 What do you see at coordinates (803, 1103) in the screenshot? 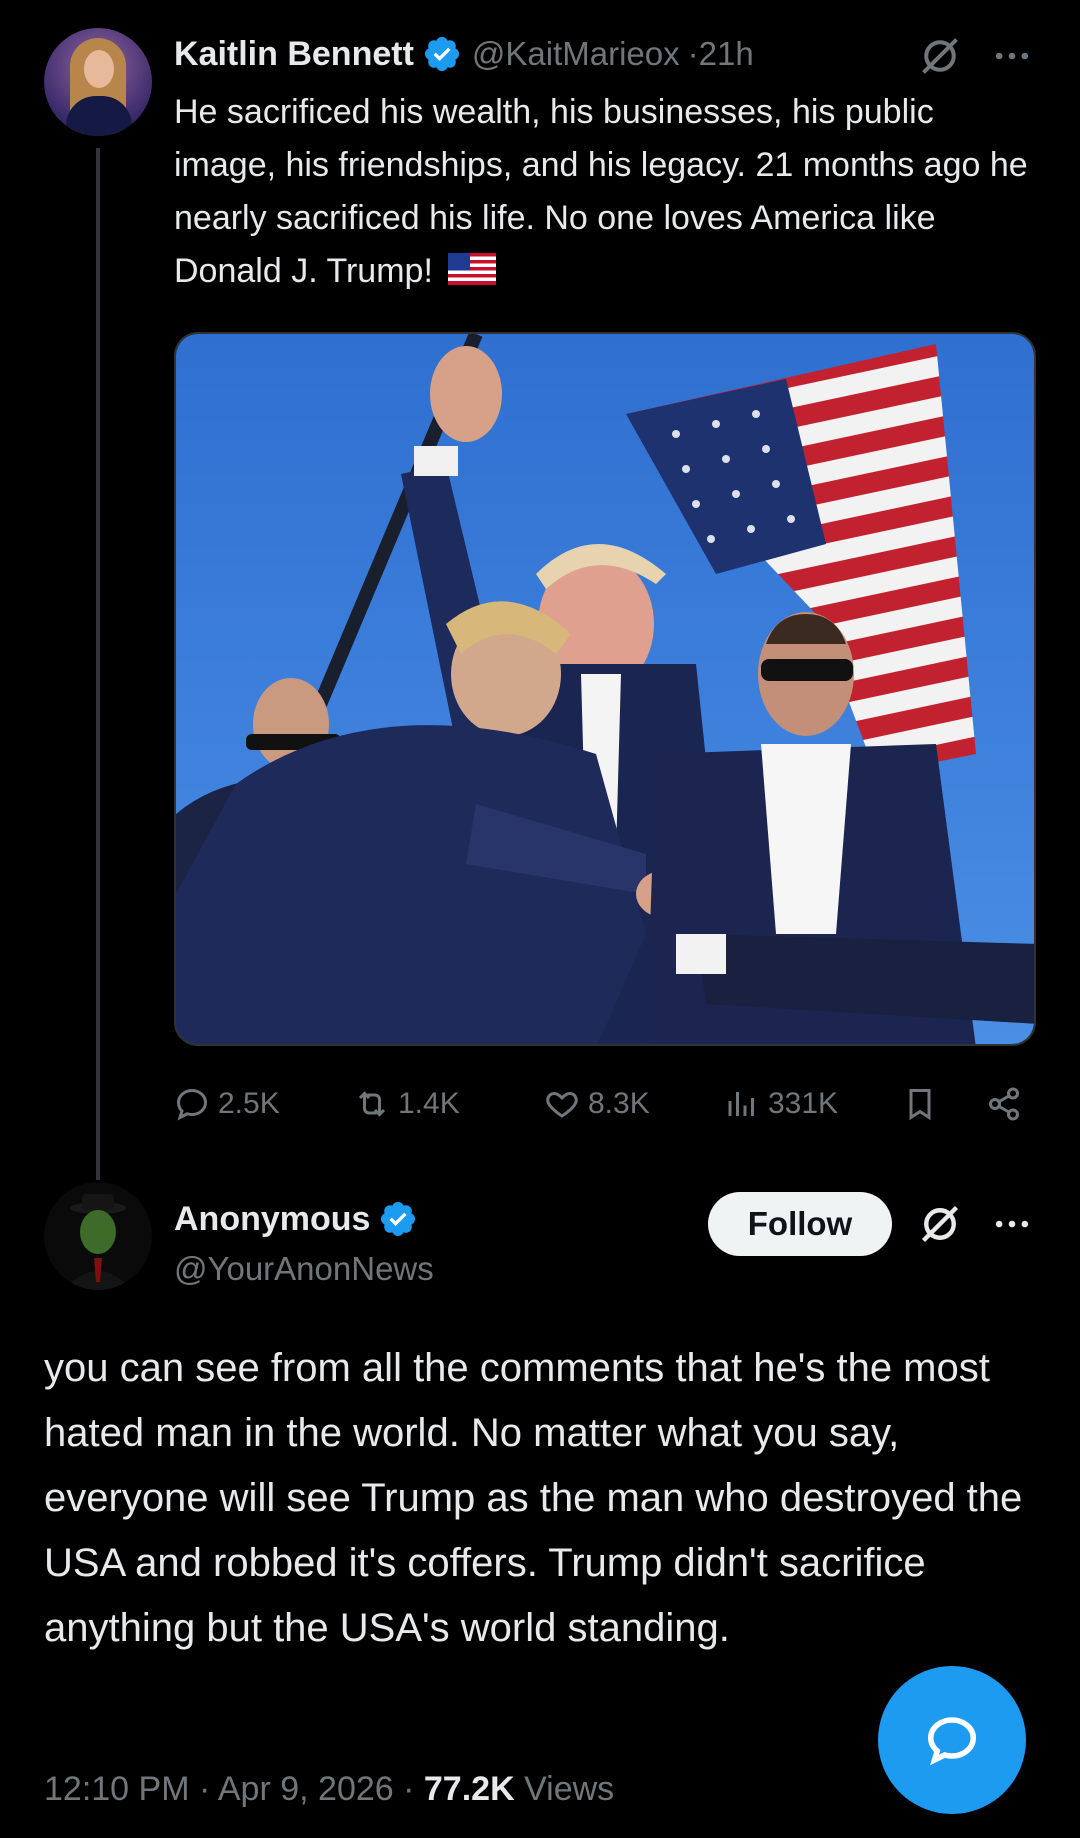
I see `views-count: 331K` at bounding box center [803, 1103].